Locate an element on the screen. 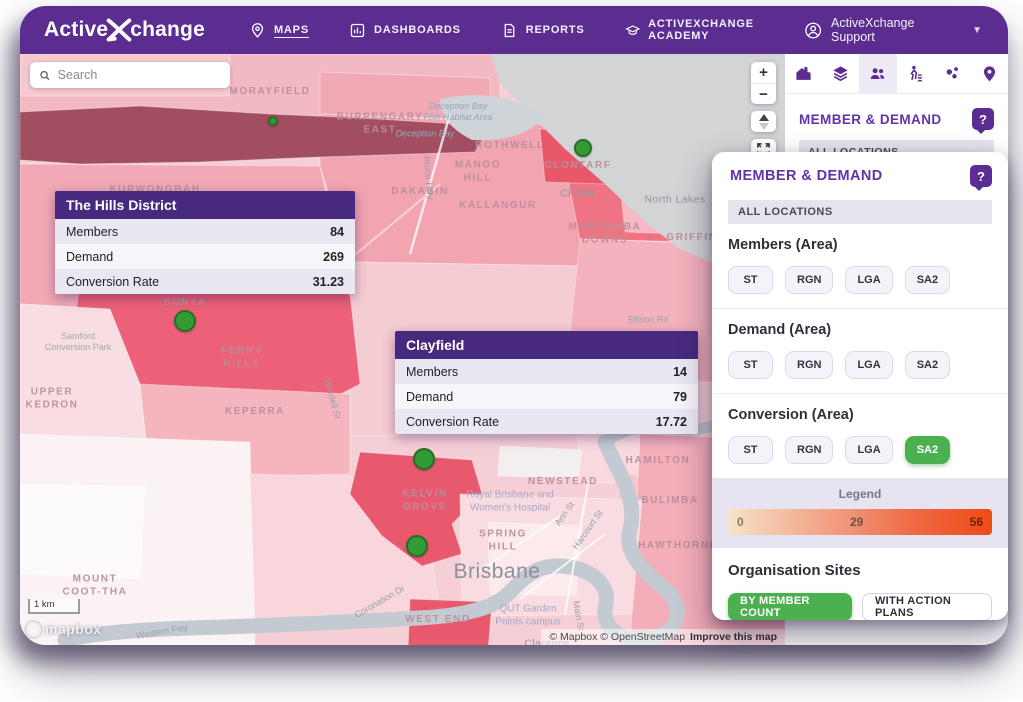 The image size is (1023, 702). legend-tick-mid: 29 is located at coordinates (856, 522).